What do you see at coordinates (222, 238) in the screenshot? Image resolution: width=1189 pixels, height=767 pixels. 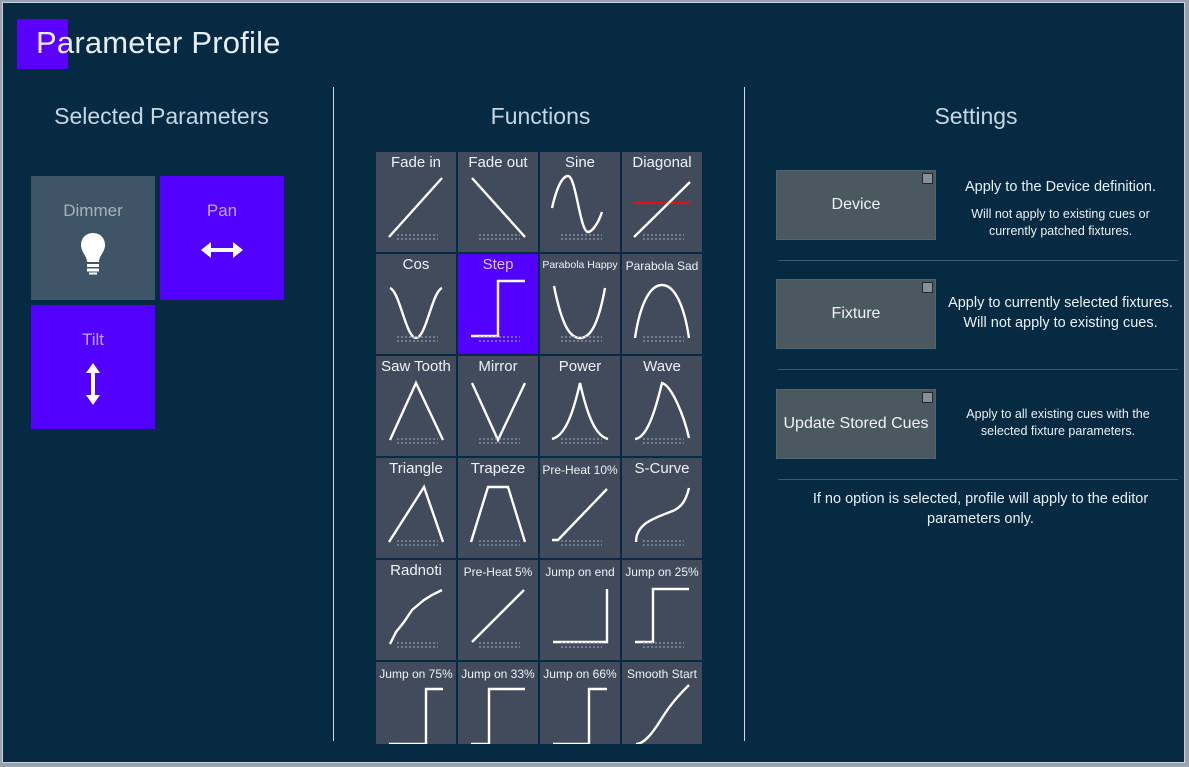 I see `parameter-tile-pan: Pan` at bounding box center [222, 238].